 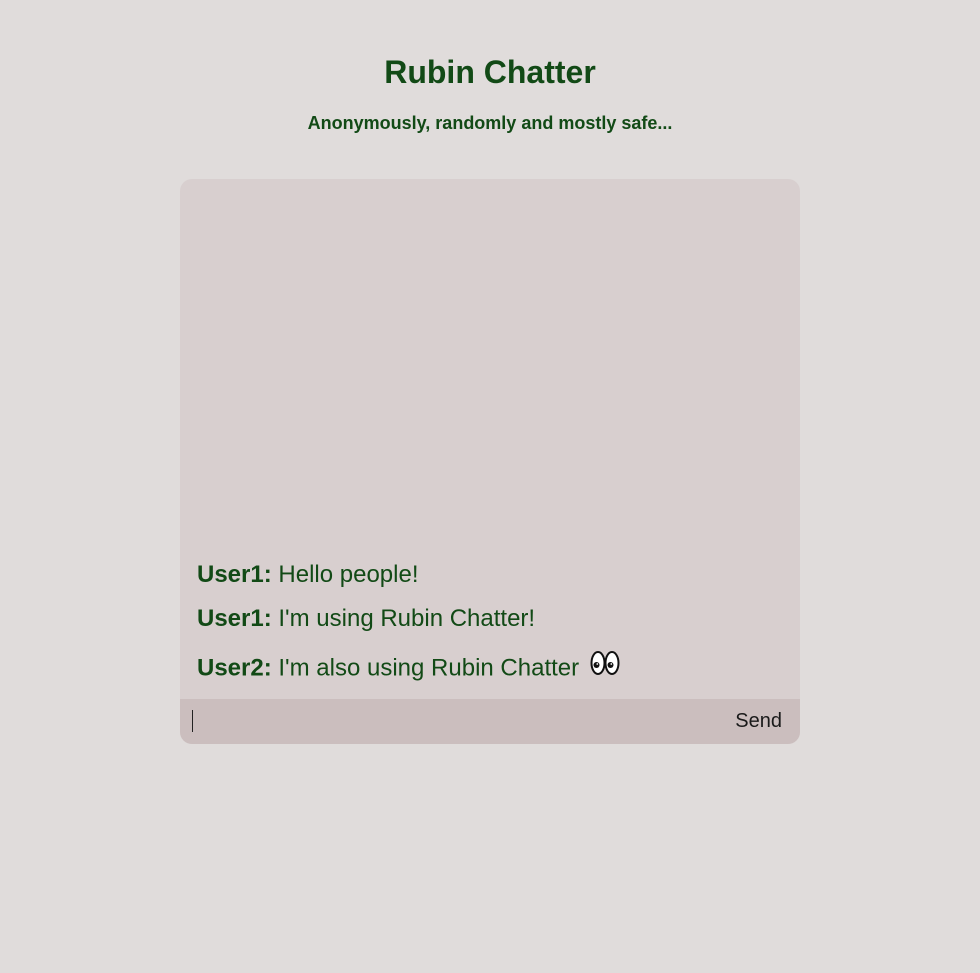 I want to click on message-text: I'm also using Rubin Chatter, so click(x=429, y=668).